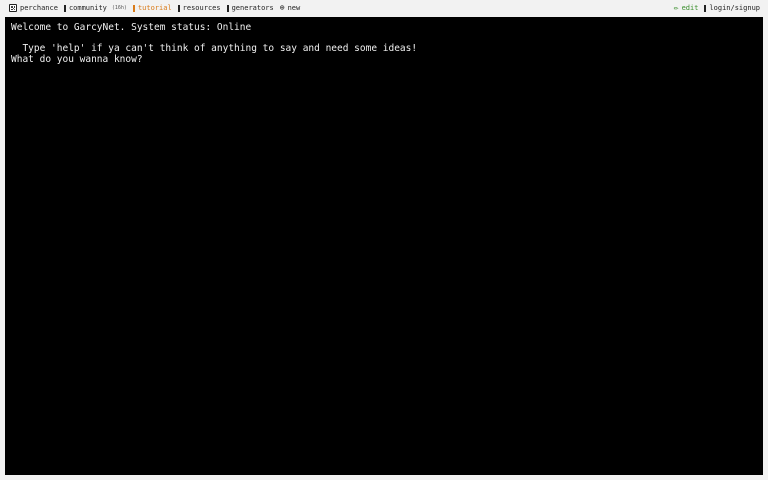  I want to click on nav-login: login/signup, so click(732, 8).